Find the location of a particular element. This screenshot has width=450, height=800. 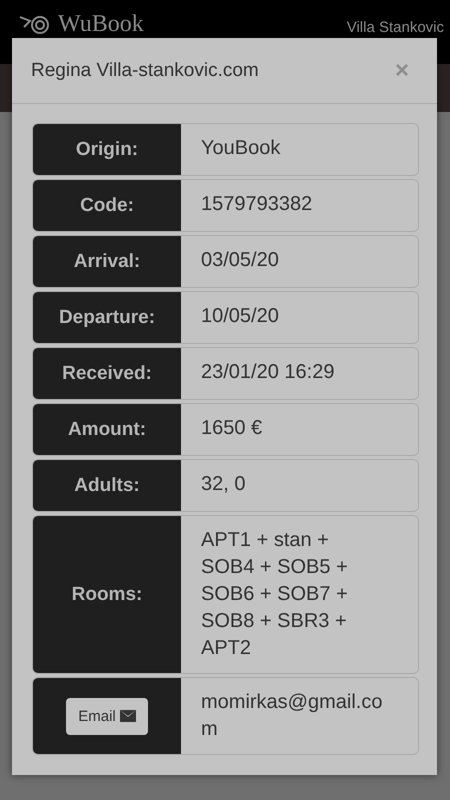

field-value: 03/05/20 is located at coordinates (240, 260).